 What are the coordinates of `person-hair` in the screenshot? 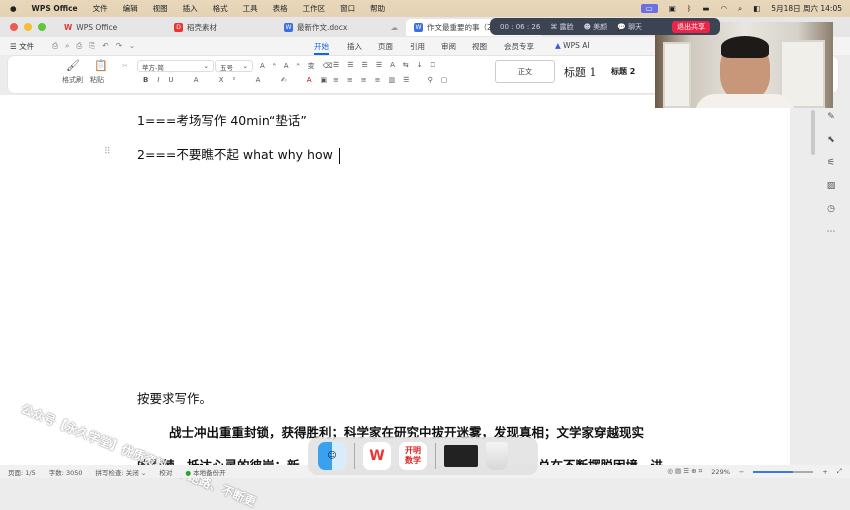 It's located at (745, 47).